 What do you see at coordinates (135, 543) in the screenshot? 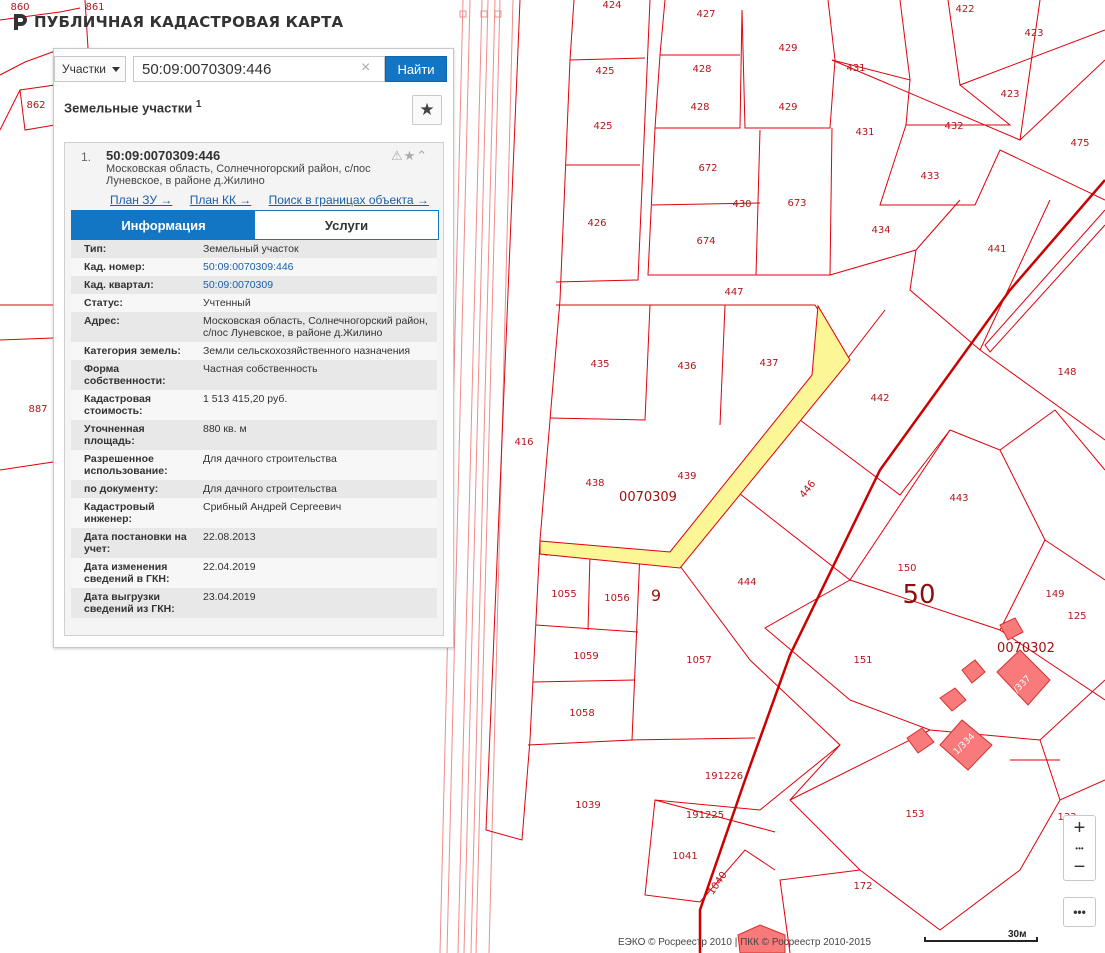
I see `info-key: Дата постановки на учет:` at bounding box center [135, 543].